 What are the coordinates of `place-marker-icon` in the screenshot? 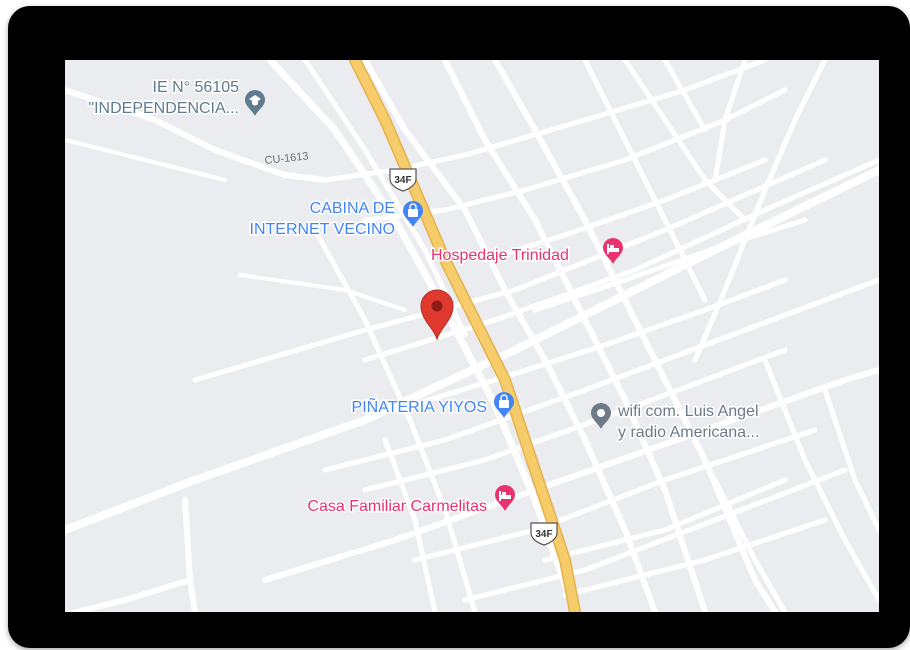 It's located at (601, 416).